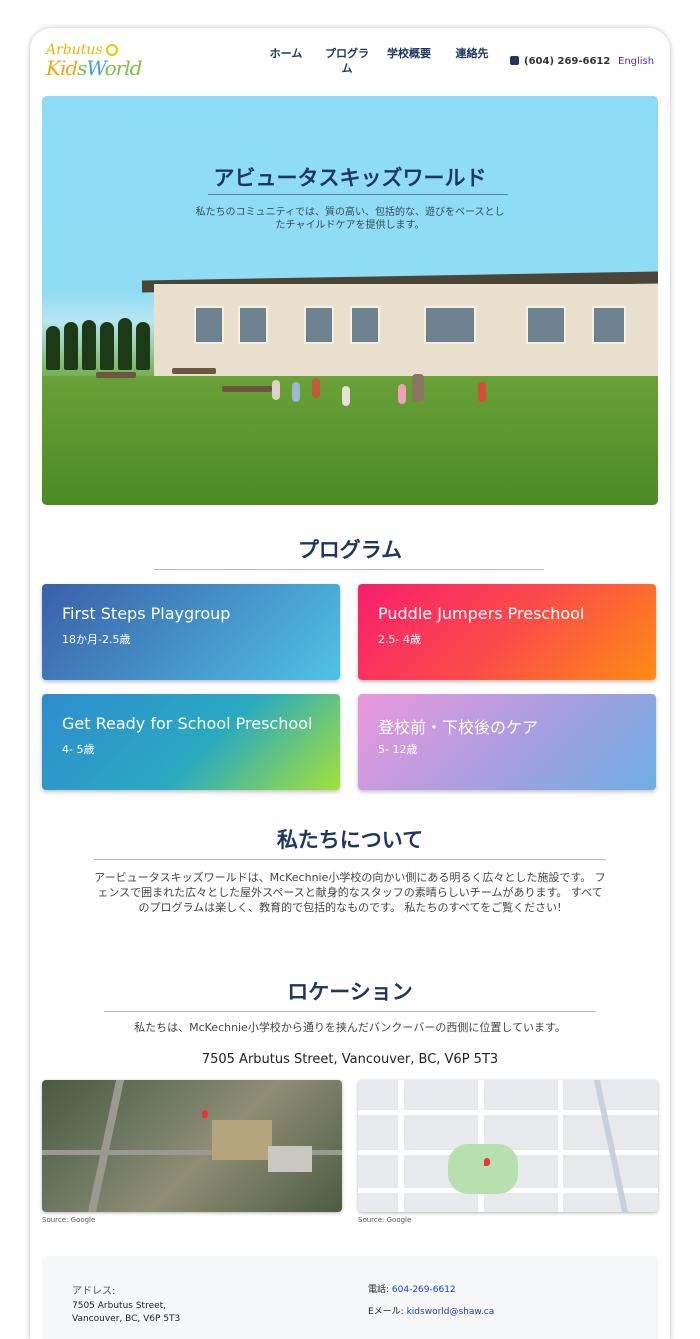  What do you see at coordinates (350, 859) in the screenshot?
I see `about-divider` at bounding box center [350, 859].